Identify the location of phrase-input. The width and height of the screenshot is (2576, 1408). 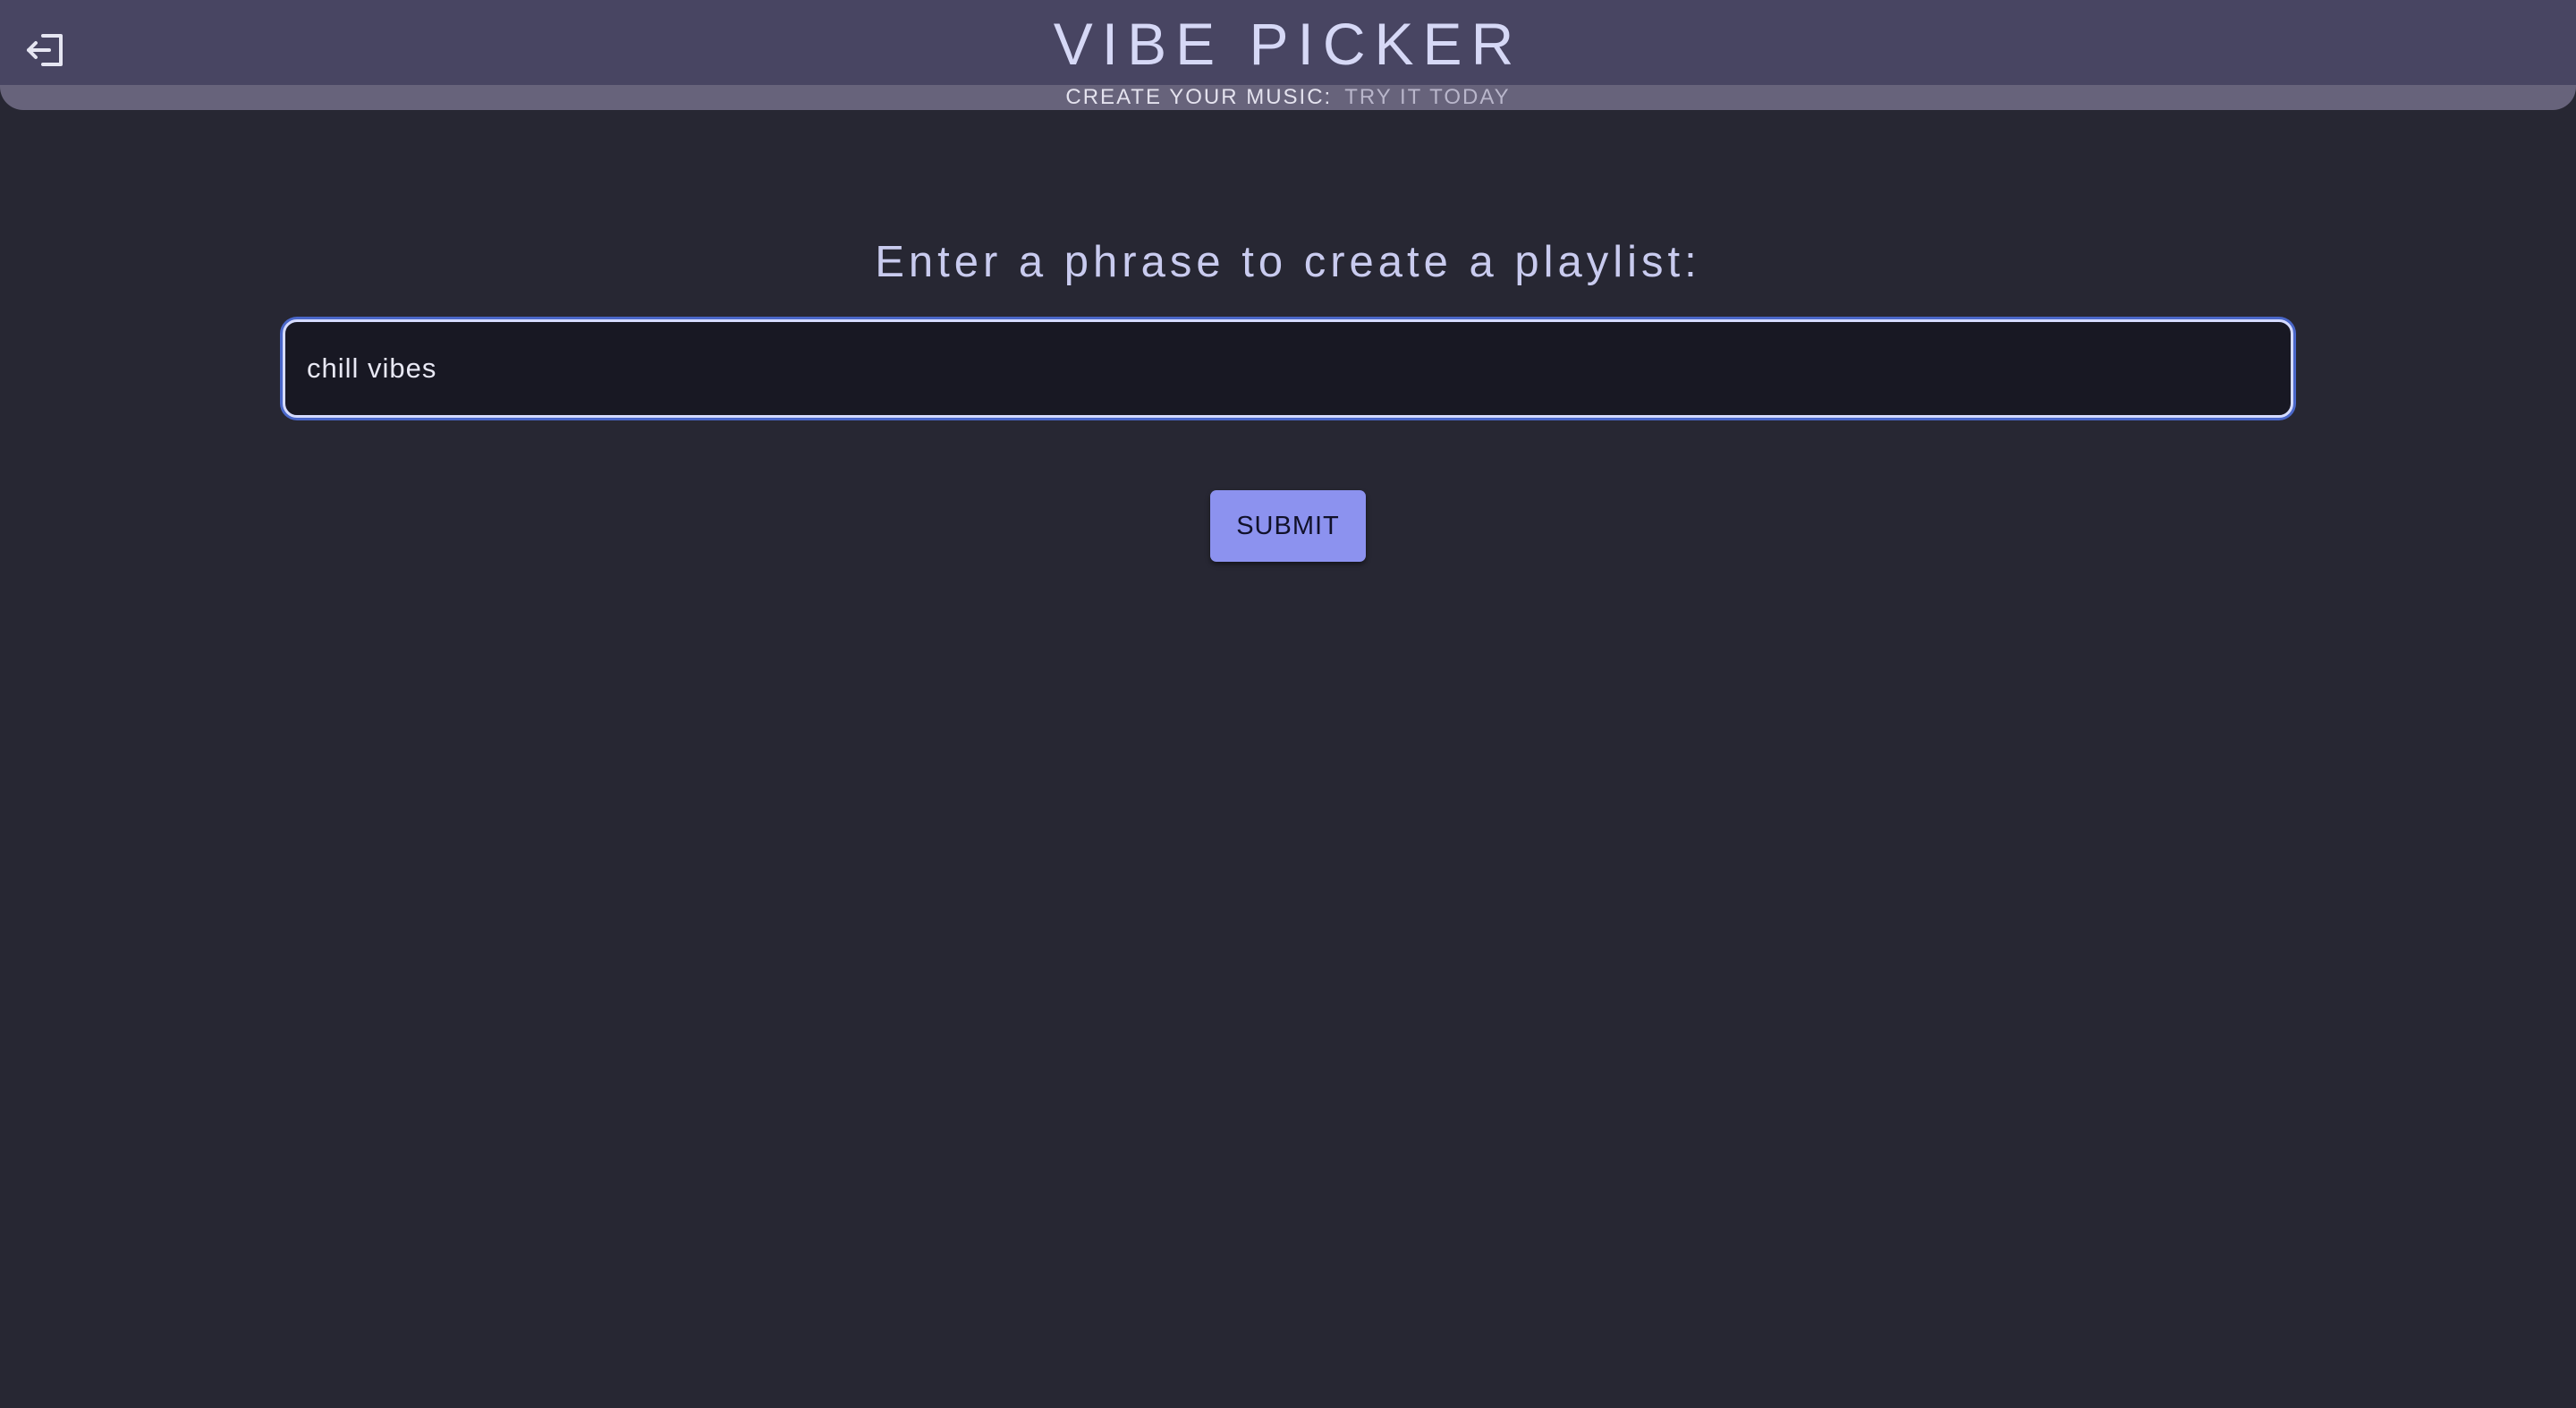
(1288, 368).